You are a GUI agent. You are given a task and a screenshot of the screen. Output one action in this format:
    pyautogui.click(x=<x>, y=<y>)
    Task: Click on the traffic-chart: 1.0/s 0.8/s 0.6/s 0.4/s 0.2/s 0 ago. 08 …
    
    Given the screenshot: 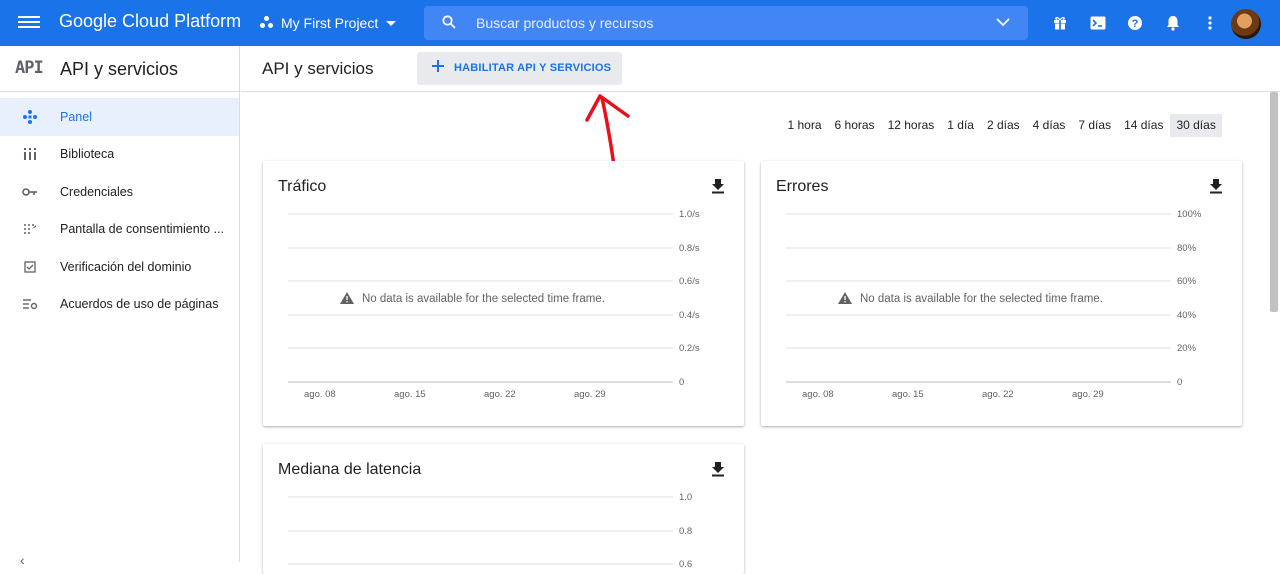 What is the action you would take?
    pyautogui.click(x=494, y=304)
    